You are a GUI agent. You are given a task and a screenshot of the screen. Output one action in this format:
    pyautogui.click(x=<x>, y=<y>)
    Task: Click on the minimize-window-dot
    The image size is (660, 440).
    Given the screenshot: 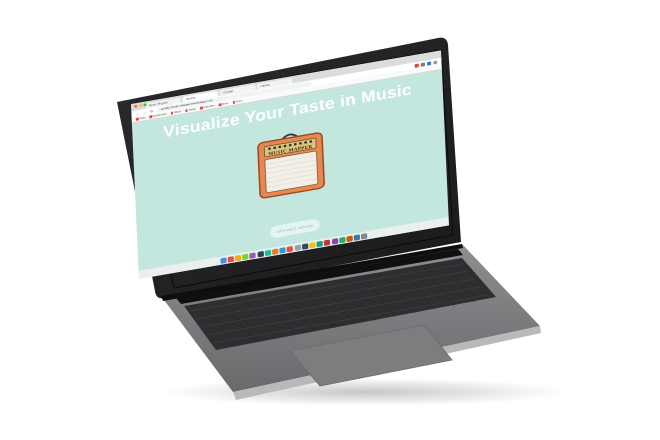 What is the action you would take?
    pyautogui.click(x=140, y=105)
    